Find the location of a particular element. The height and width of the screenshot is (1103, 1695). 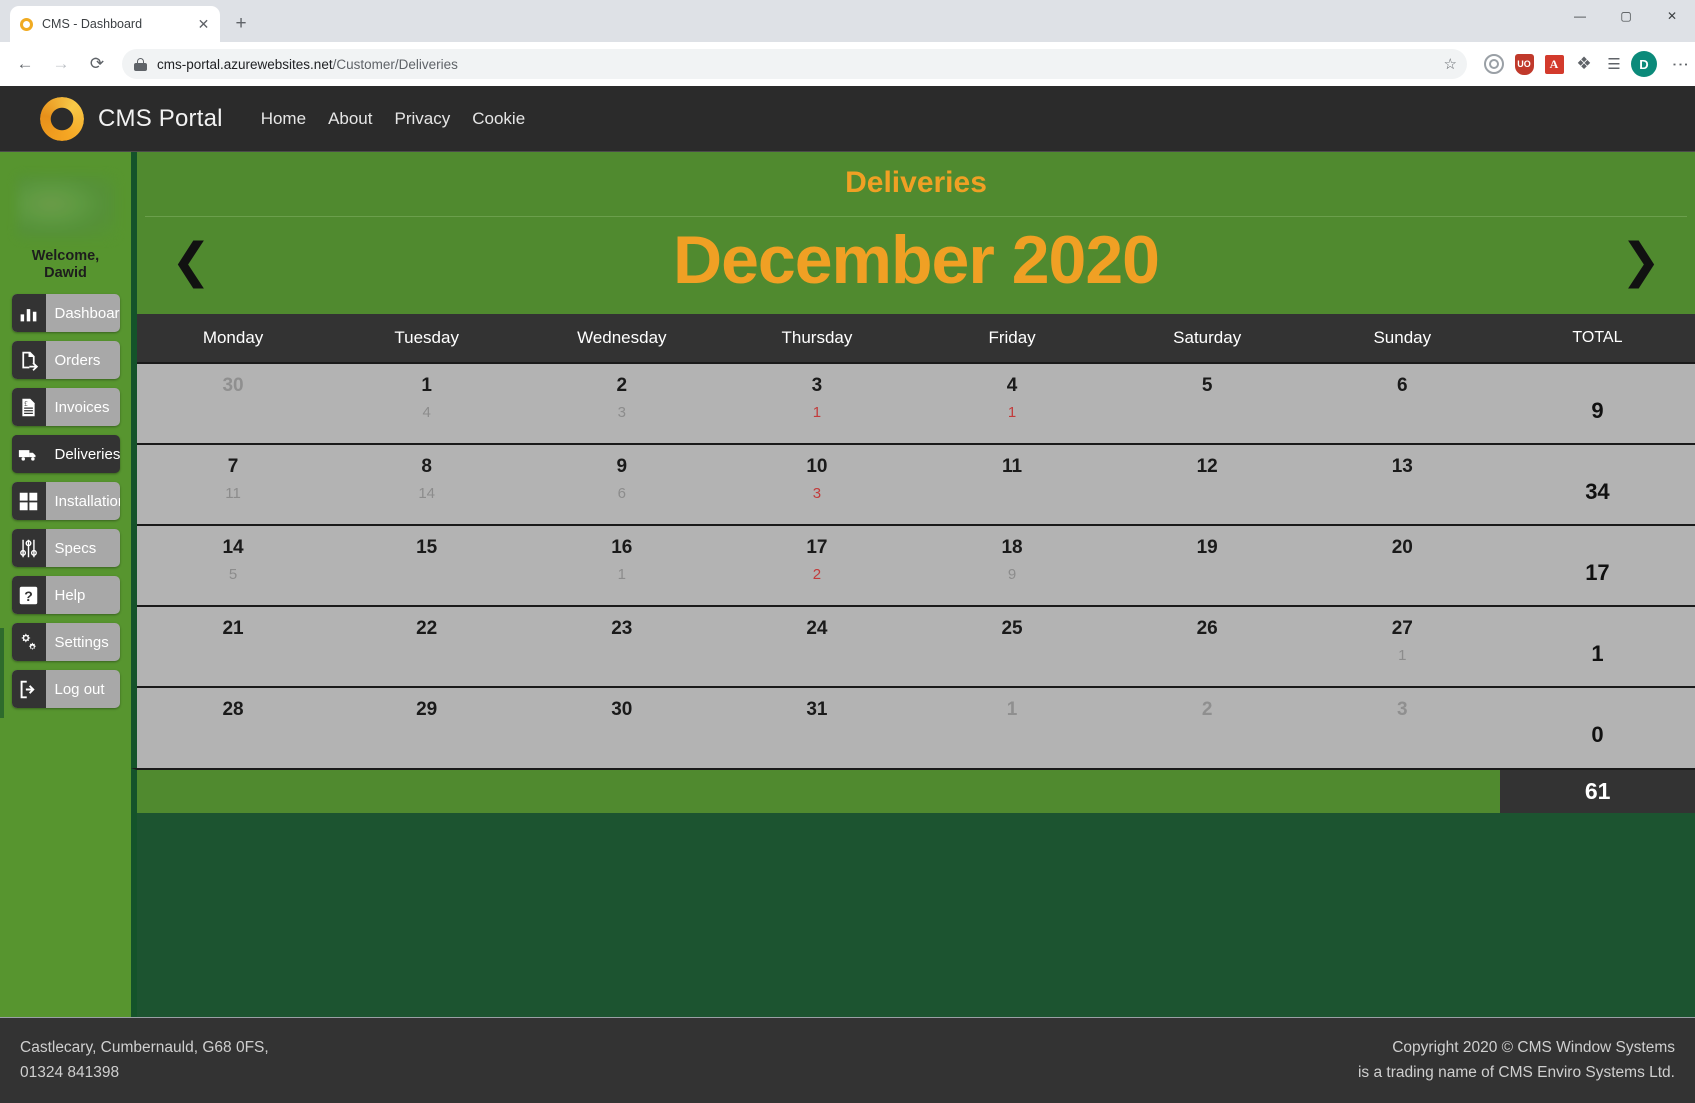

calendar-day-cell: 29 is located at coordinates (427, 727).